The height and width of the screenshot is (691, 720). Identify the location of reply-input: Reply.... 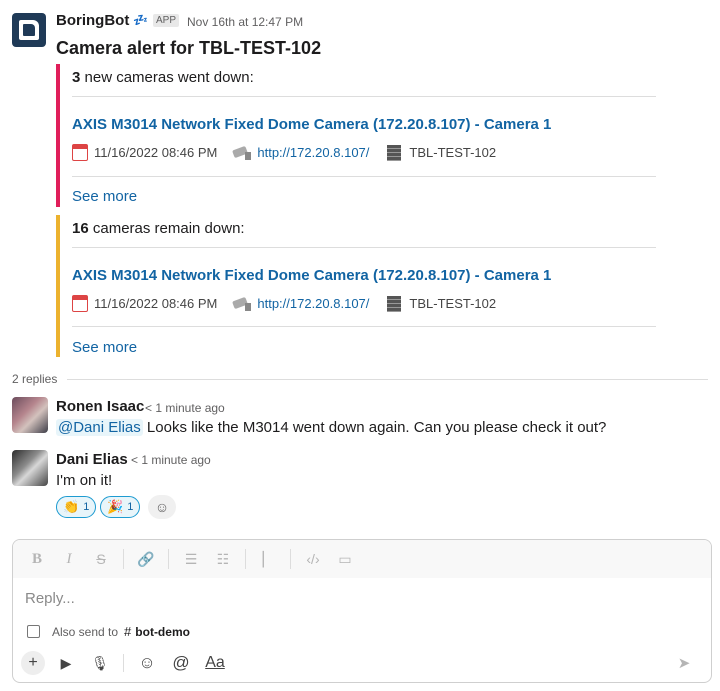
(50, 598).